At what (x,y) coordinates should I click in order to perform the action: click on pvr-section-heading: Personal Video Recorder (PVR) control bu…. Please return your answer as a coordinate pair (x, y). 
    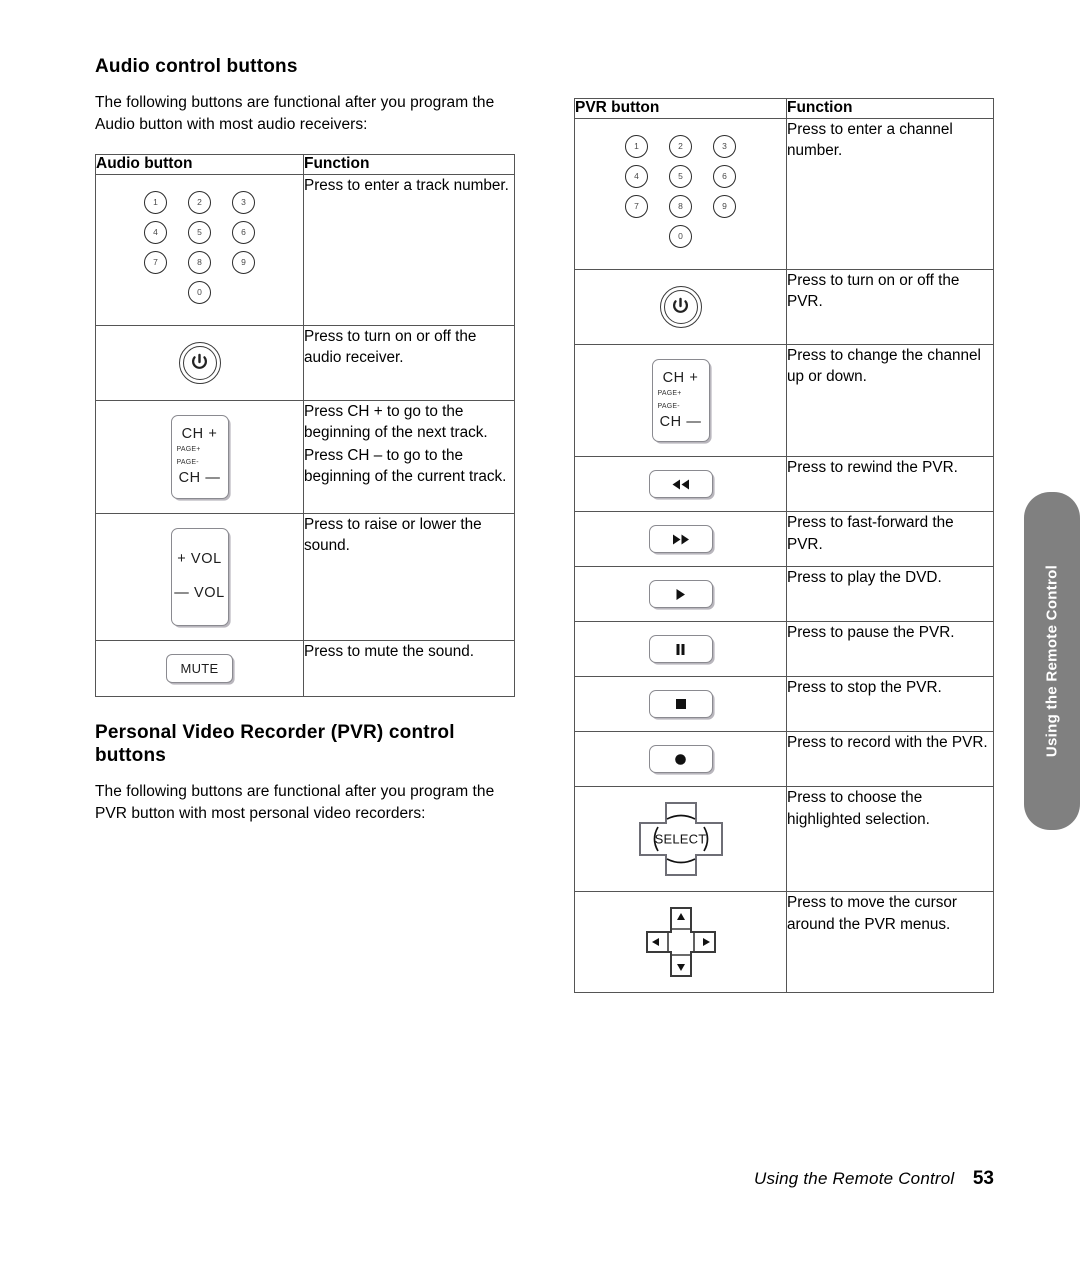
    Looking at the image, I should click on (275, 743).